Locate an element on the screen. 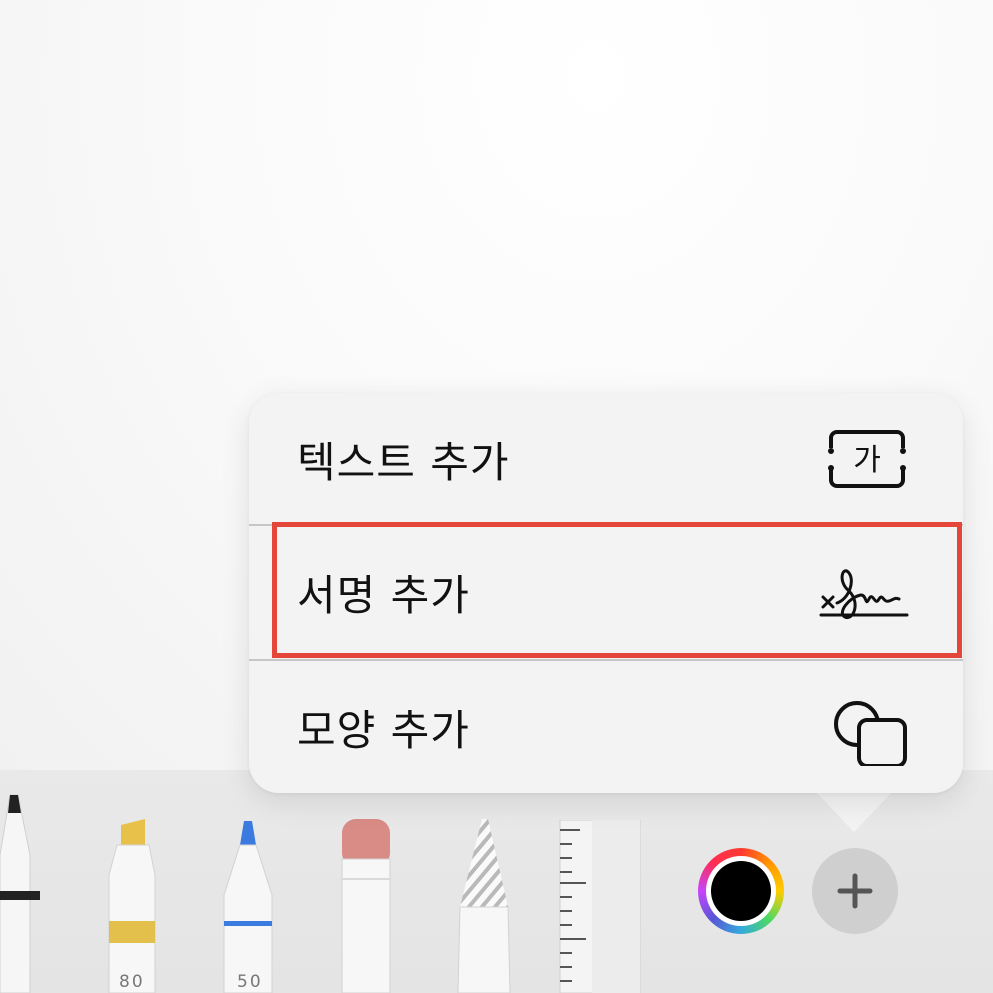  highlighter-tool is located at coordinates (133, 904).